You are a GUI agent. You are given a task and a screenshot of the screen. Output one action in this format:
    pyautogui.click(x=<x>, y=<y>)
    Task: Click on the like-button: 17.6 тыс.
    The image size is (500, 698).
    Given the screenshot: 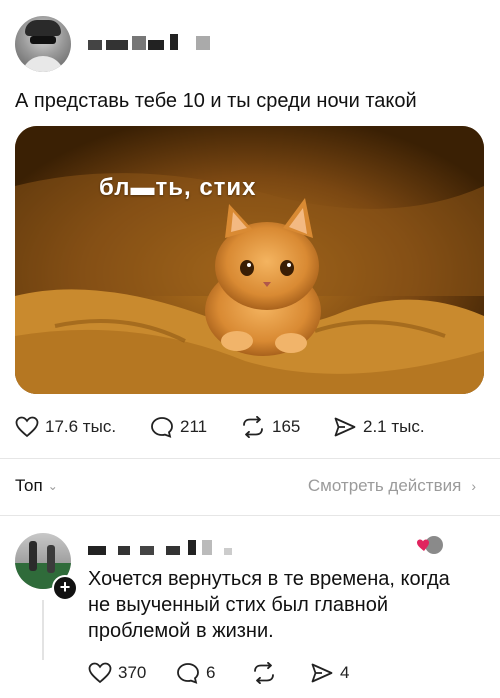 What is the action you would take?
    pyautogui.click(x=65, y=427)
    